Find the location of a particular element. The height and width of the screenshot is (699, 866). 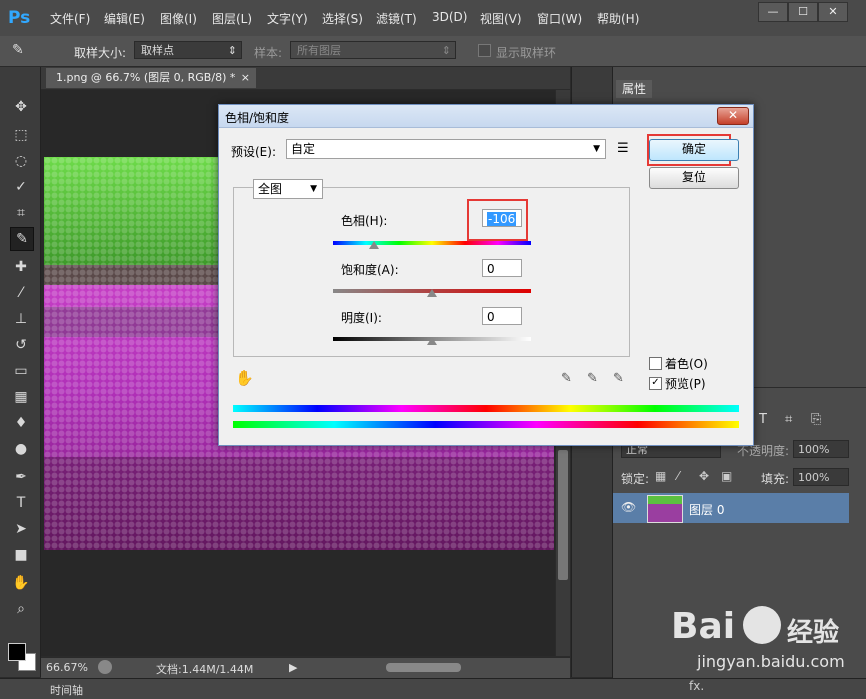

watermark-brand: Bai is located at coordinates (703, 626).